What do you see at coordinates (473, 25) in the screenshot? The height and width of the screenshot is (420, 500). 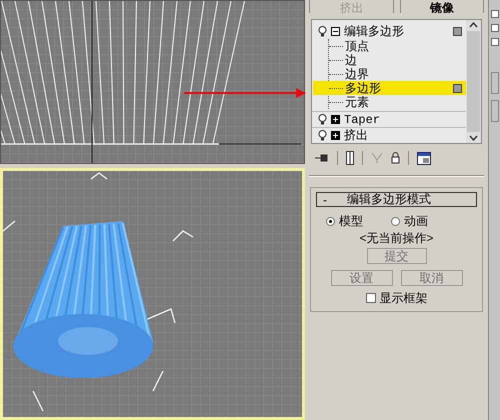 I see `scroll-up-icon` at bounding box center [473, 25].